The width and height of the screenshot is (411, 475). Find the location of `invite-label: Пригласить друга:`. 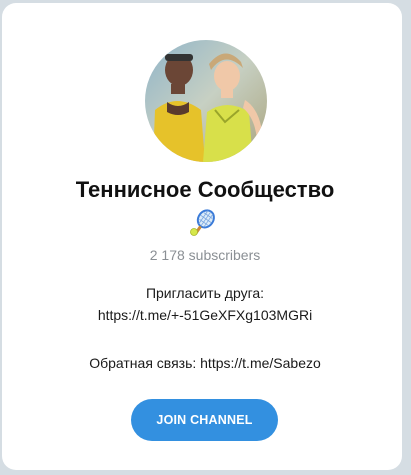

invite-label: Пригласить друга: is located at coordinates (205, 293).